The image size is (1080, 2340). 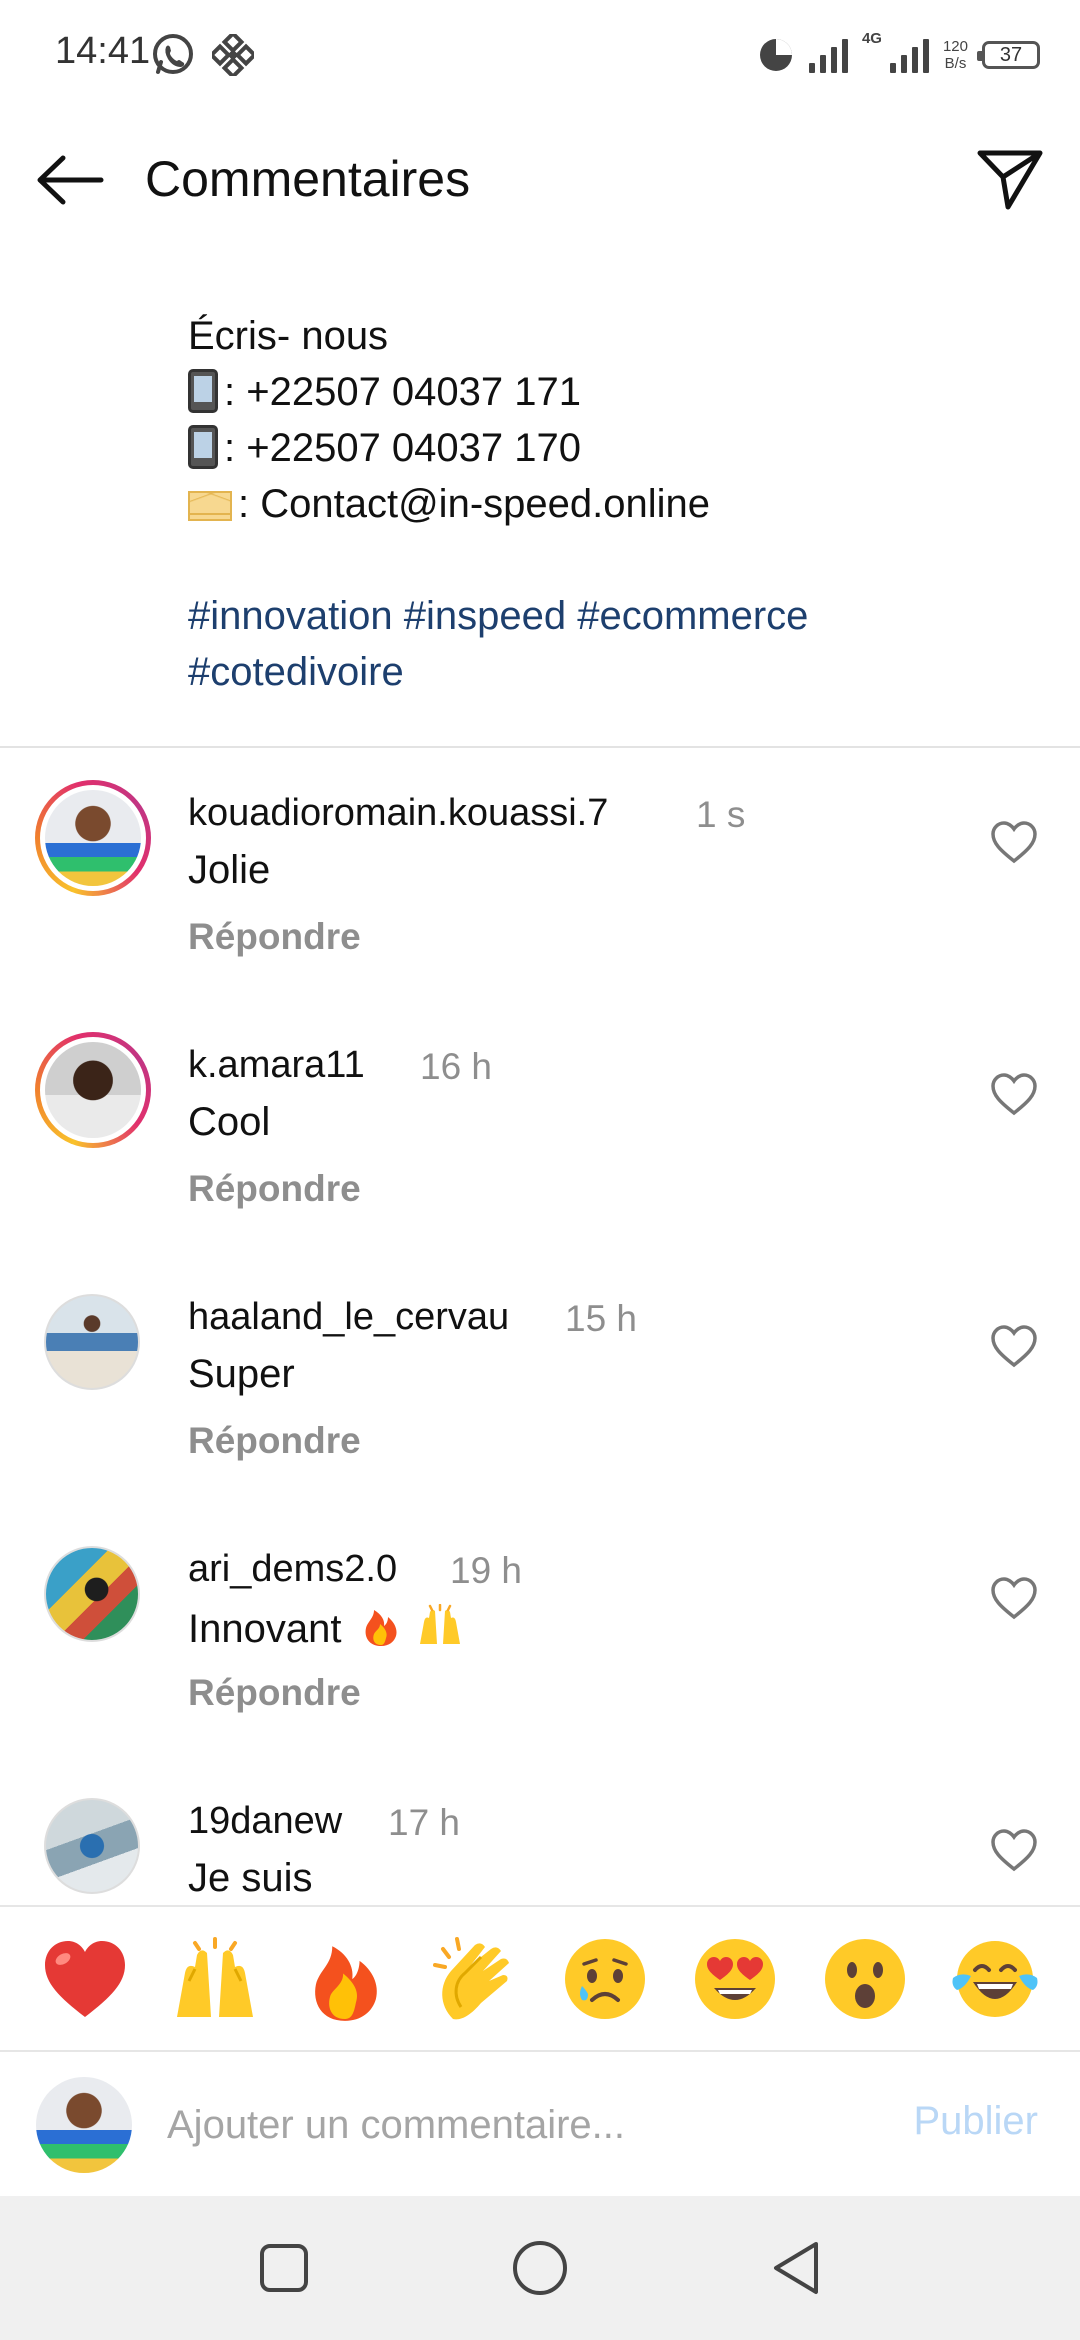 I want to click on heart-eyes-emoji, so click(x=735, y=1979).